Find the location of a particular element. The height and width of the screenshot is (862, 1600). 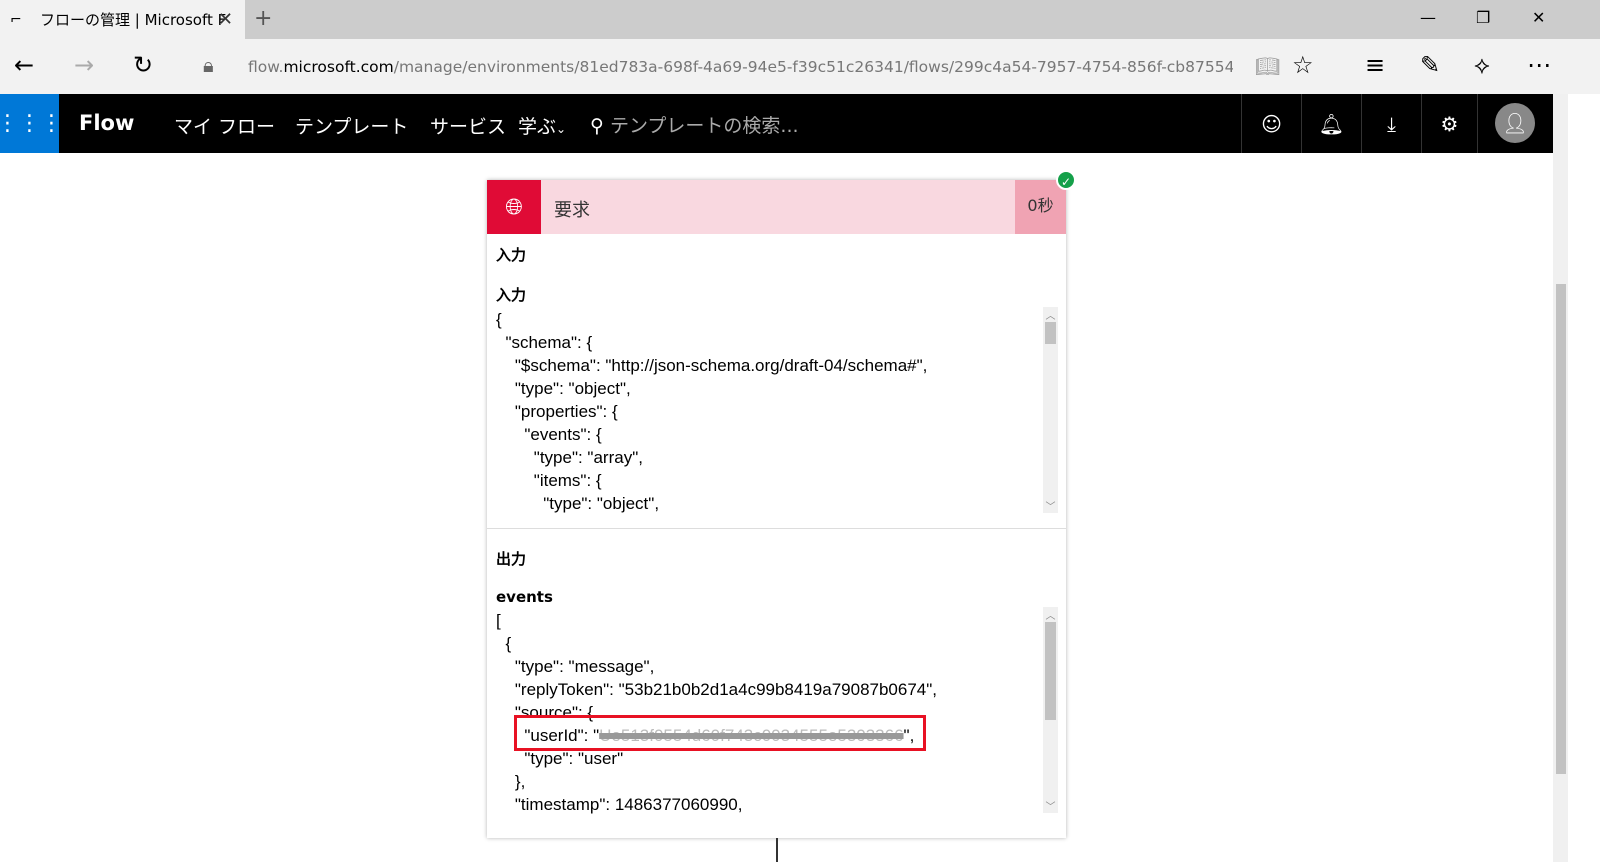

inputs-label: 入力 is located at coordinates (511, 295).